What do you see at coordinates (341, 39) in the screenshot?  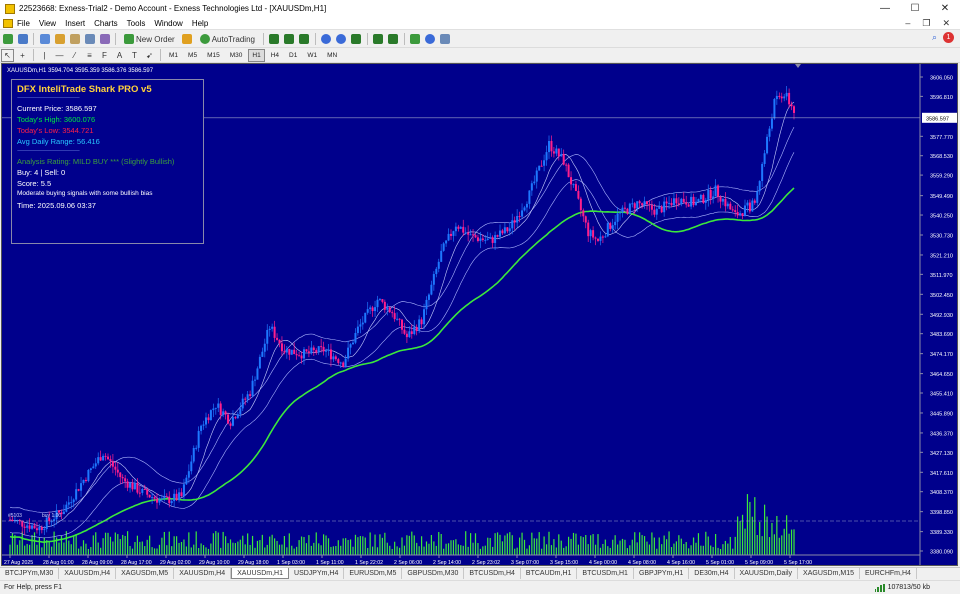 I see `zoom-out-button` at bounding box center [341, 39].